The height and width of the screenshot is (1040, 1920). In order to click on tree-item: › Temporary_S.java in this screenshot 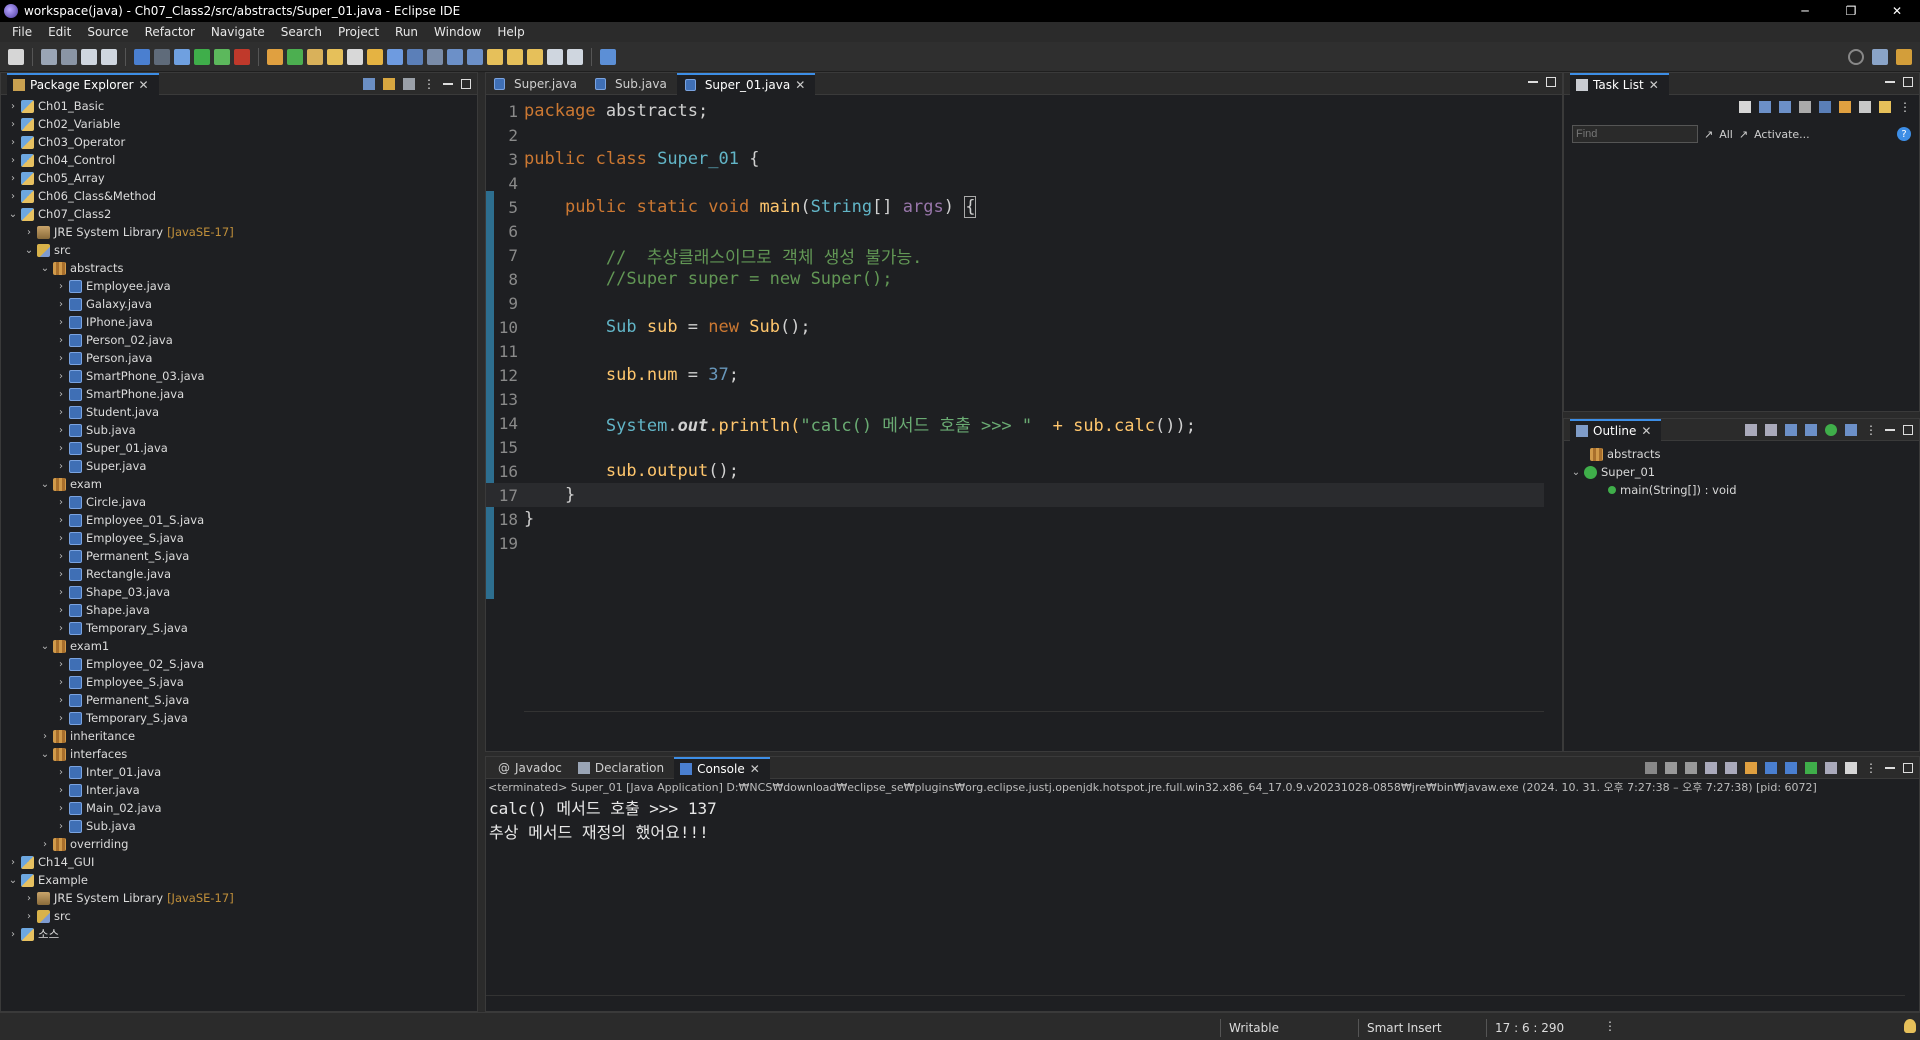, I will do `click(239, 718)`.